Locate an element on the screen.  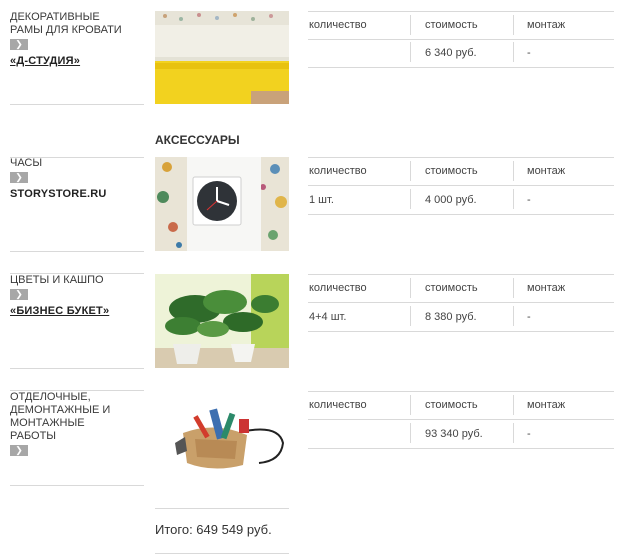
item-2-info: ЧАСЫ ❯ STORYSTORE.RU is located at coordinates (70, 179).